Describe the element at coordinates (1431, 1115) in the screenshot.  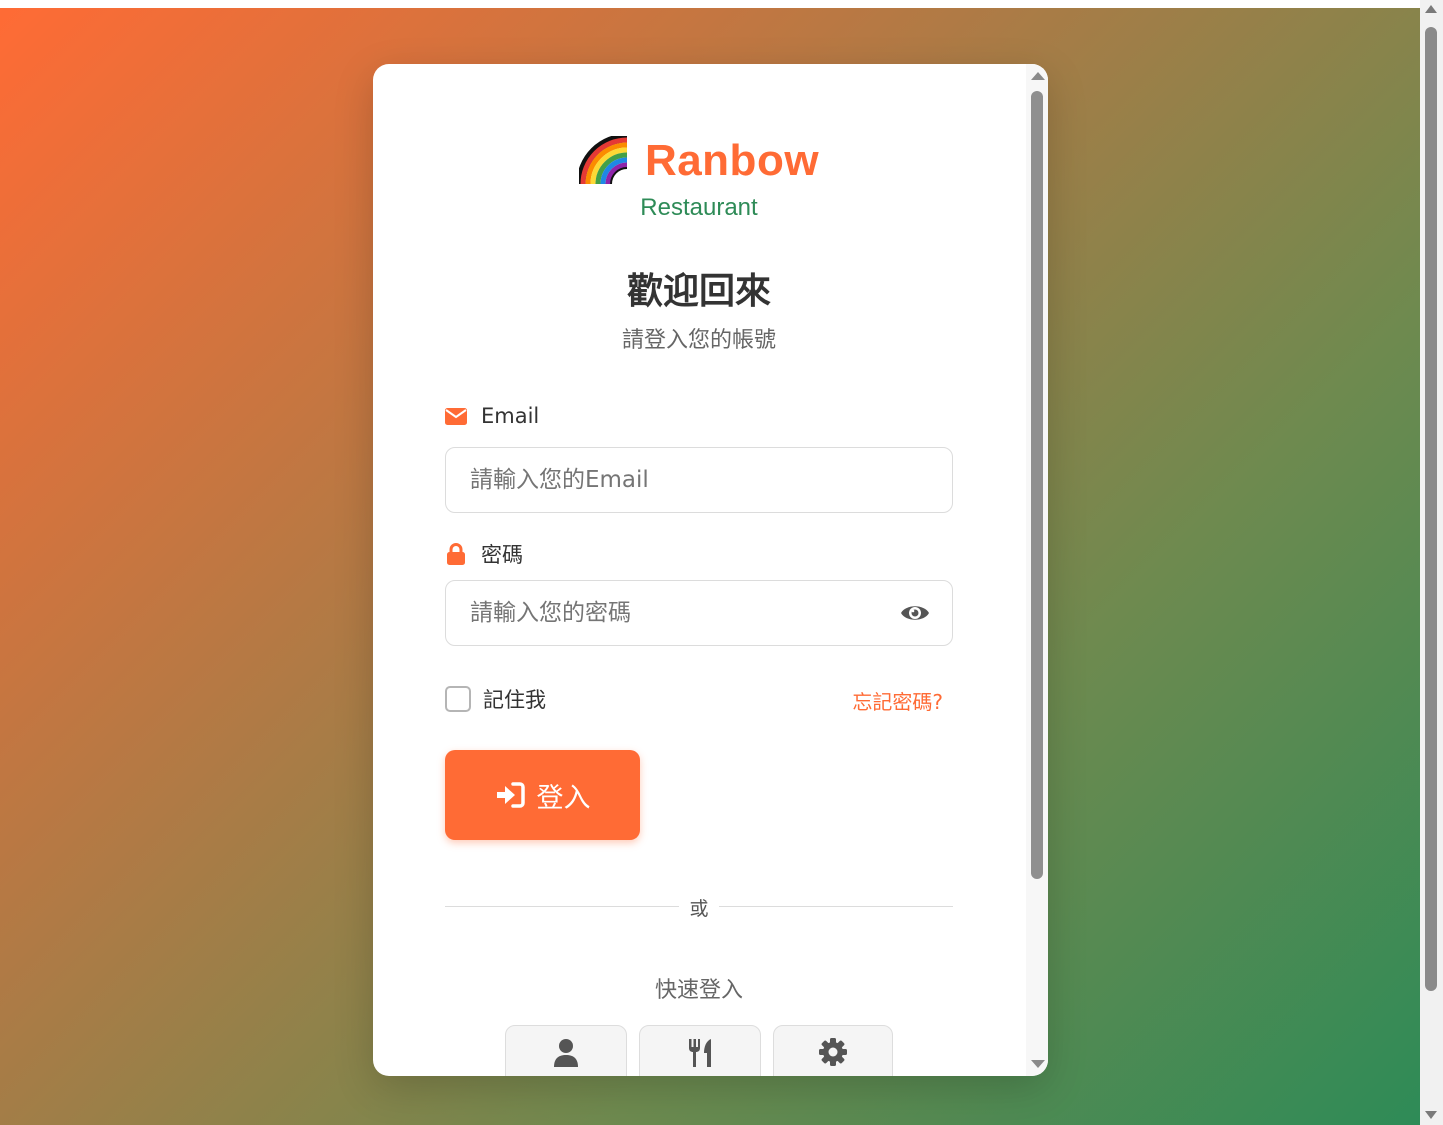
I see `scroll-down-arrow-icon` at that location.